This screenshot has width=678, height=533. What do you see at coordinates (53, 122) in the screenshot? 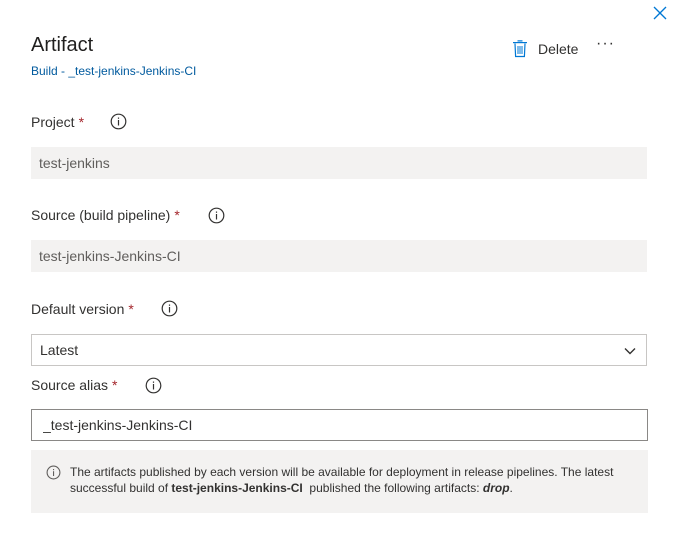
I see `project-label-text: Project` at bounding box center [53, 122].